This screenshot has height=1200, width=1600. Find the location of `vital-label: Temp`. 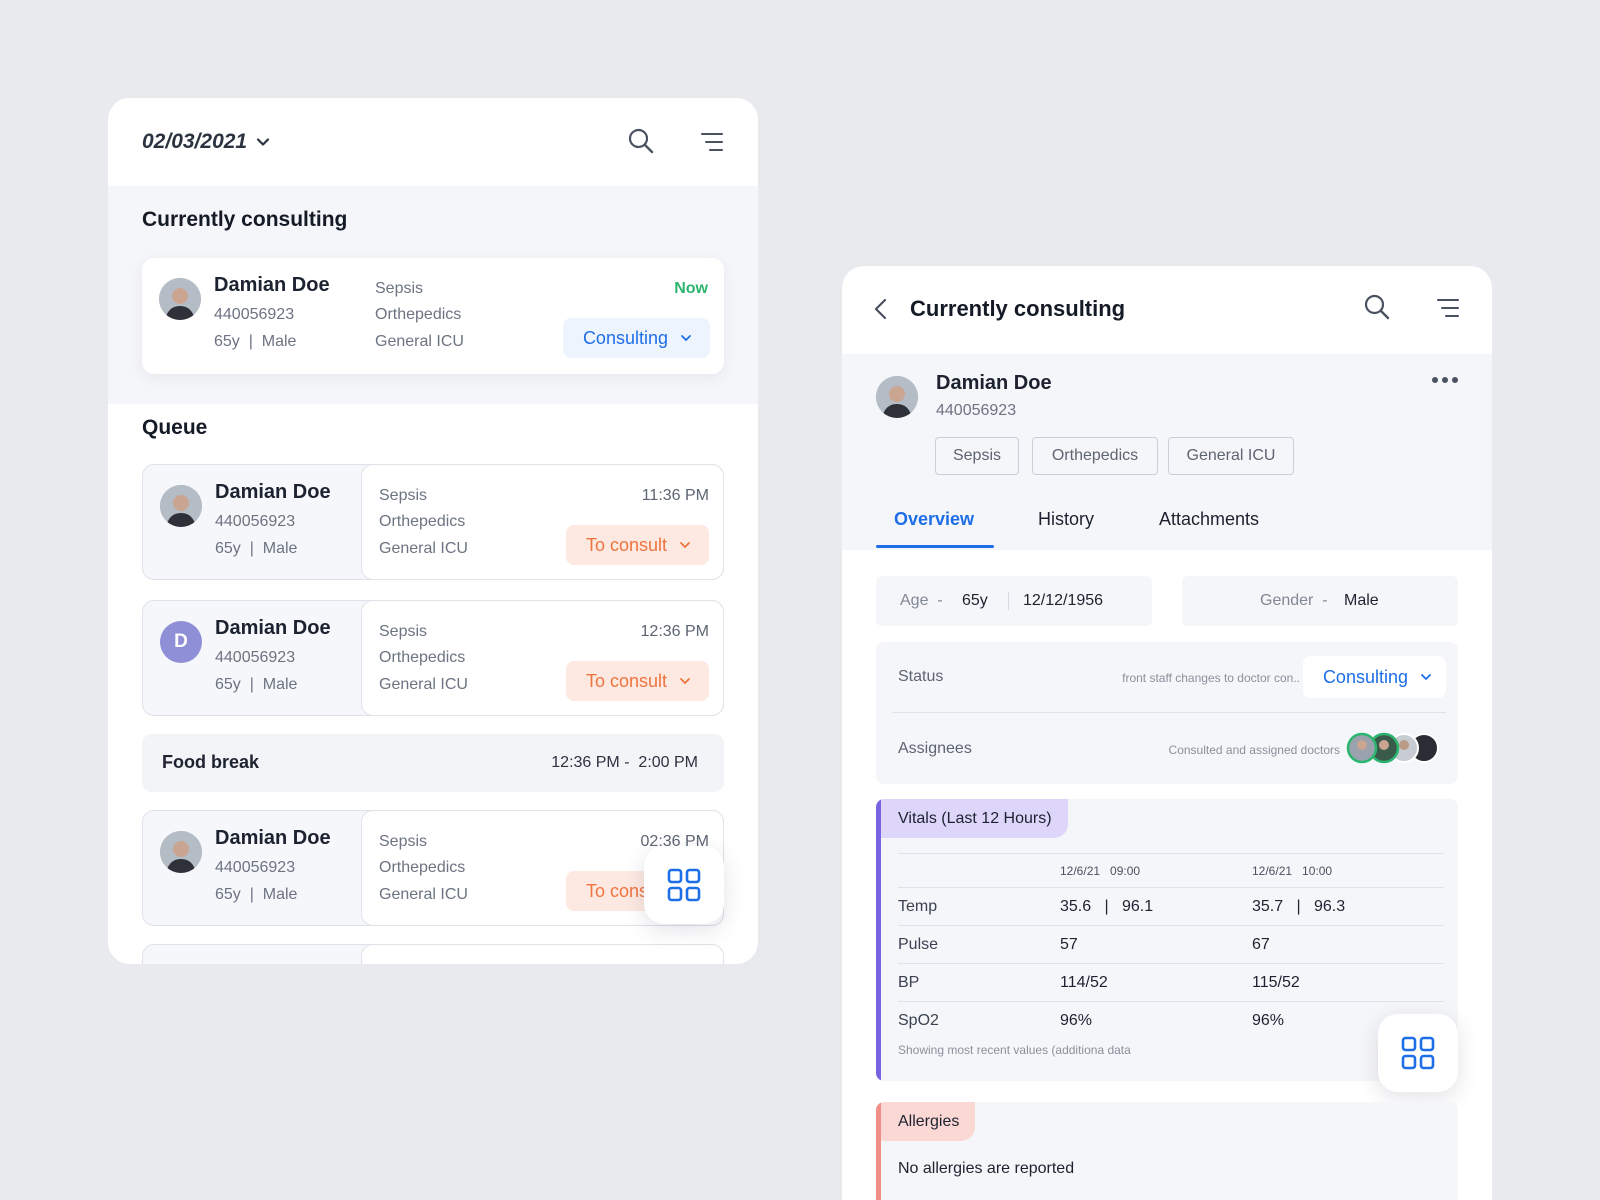

vital-label: Temp is located at coordinates (918, 906).